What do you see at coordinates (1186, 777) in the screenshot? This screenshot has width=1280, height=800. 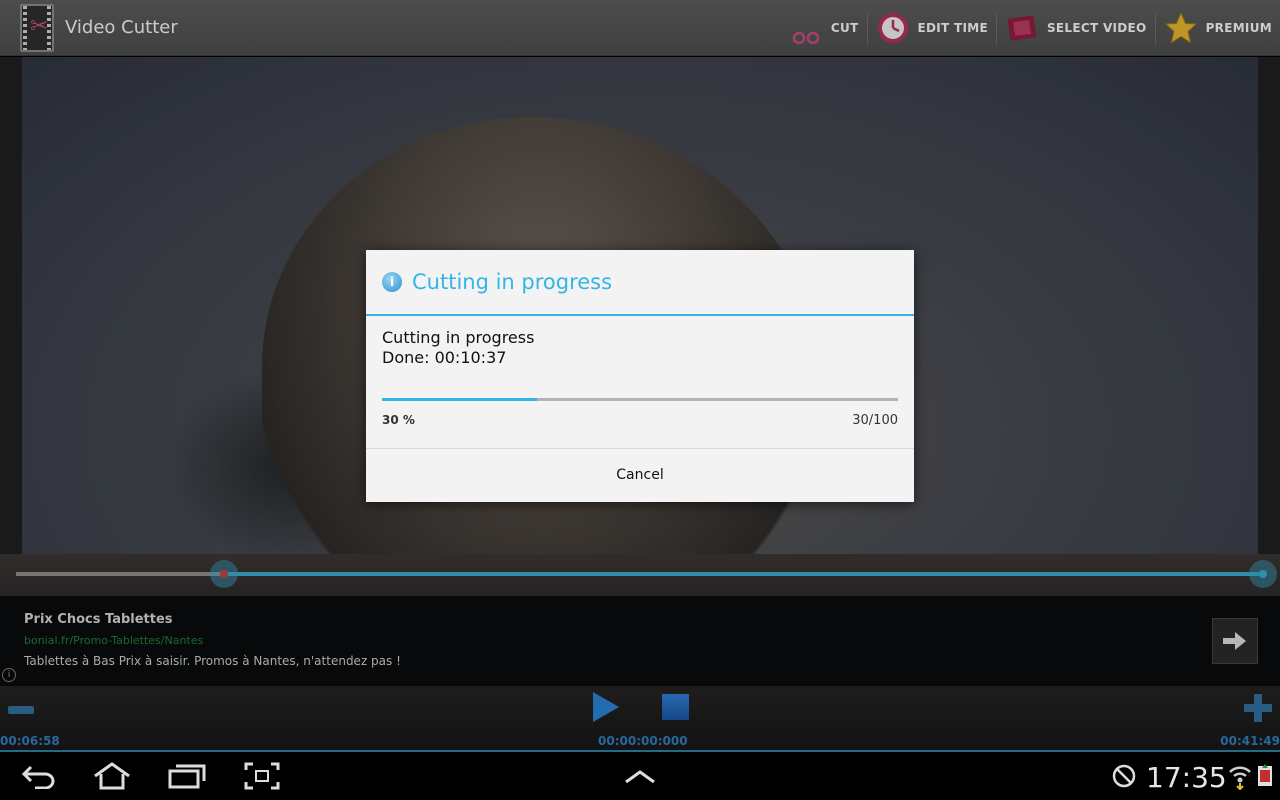 I see `status-clock: 17:35` at bounding box center [1186, 777].